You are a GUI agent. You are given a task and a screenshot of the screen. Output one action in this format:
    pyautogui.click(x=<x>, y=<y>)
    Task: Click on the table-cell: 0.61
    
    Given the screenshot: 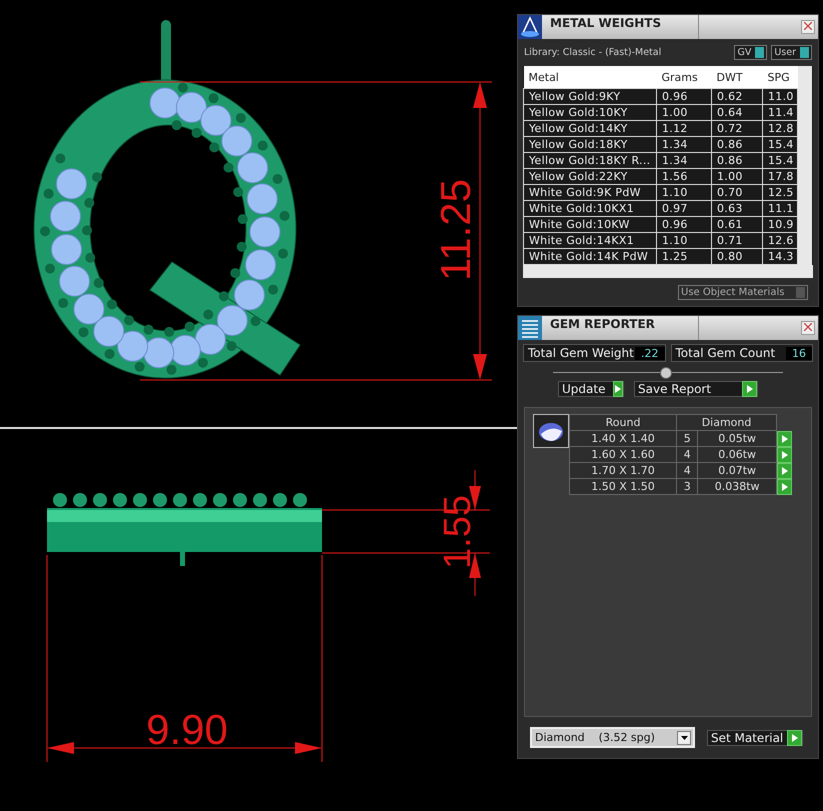 What is the action you would take?
    pyautogui.click(x=737, y=224)
    